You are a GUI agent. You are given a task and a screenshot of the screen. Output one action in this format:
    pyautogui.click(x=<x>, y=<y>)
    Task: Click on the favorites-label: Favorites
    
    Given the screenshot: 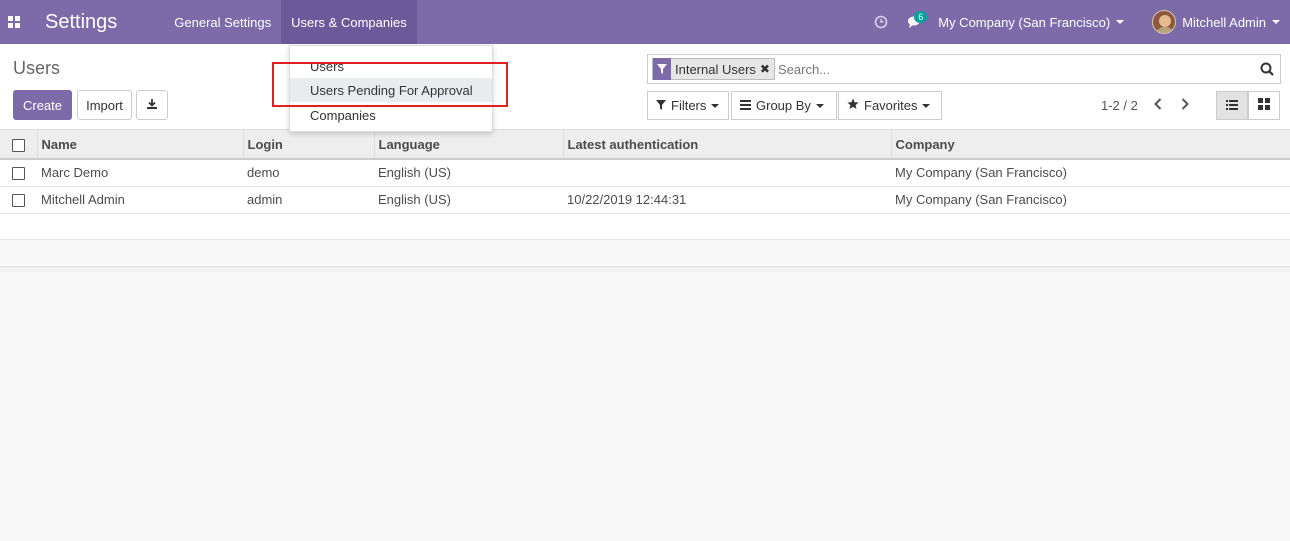 What is the action you would take?
    pyautogui.click(x=891, y=105)
    